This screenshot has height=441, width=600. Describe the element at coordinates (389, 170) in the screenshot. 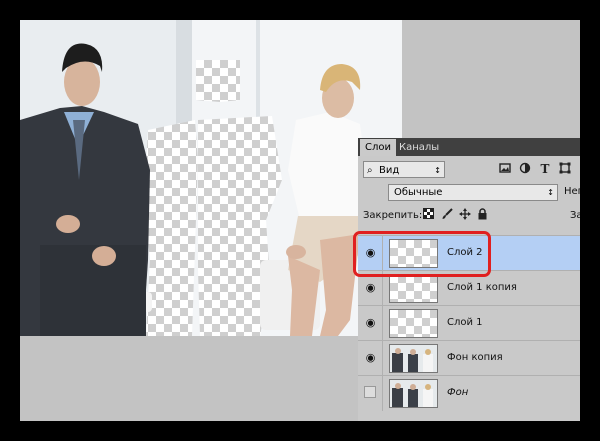

I see `layer-filter-value: Вид` at that location.